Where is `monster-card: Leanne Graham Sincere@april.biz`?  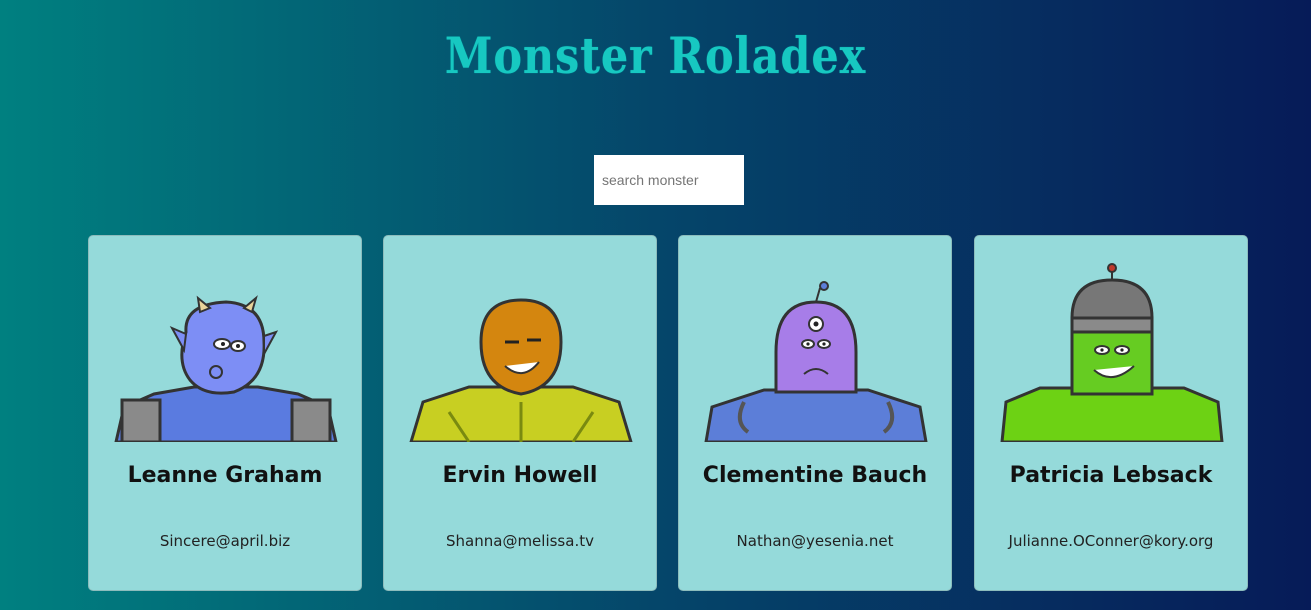
monster-card: Leanne Graham Sincere@april.biz is located at coordinates (225, 413).